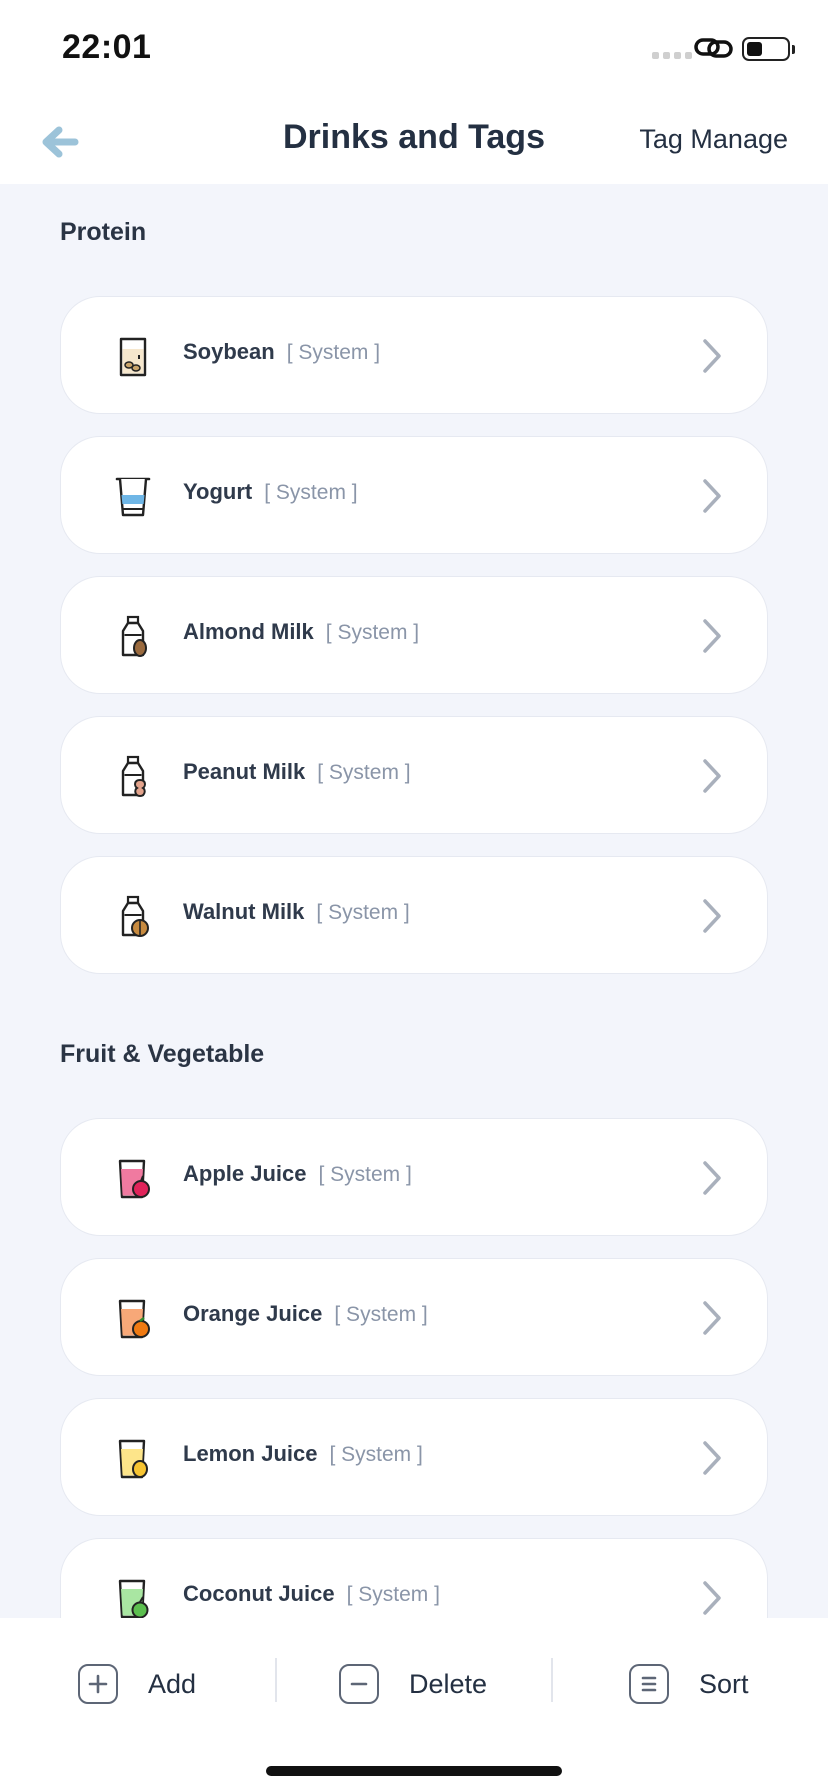 This screenshot has width=828, height=1792. What do you see at coordinates (218, 491) in the screenshot?
I see `item-name: Yogurt` at bounding box center [218, 491].